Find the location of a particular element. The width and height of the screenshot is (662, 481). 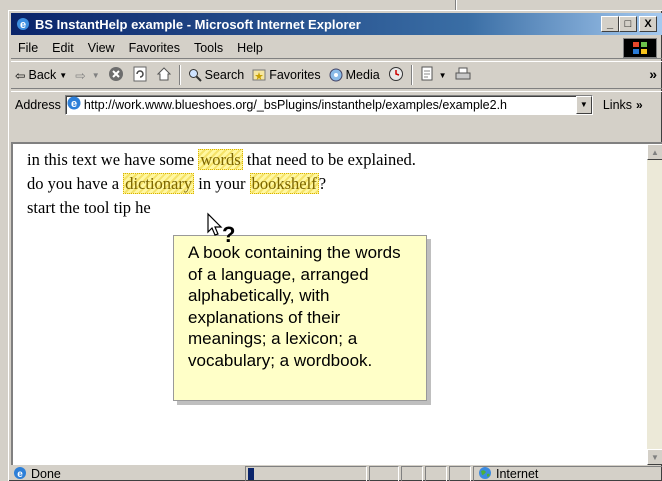

security-zone: Internet is located at coordinates (567, 473).